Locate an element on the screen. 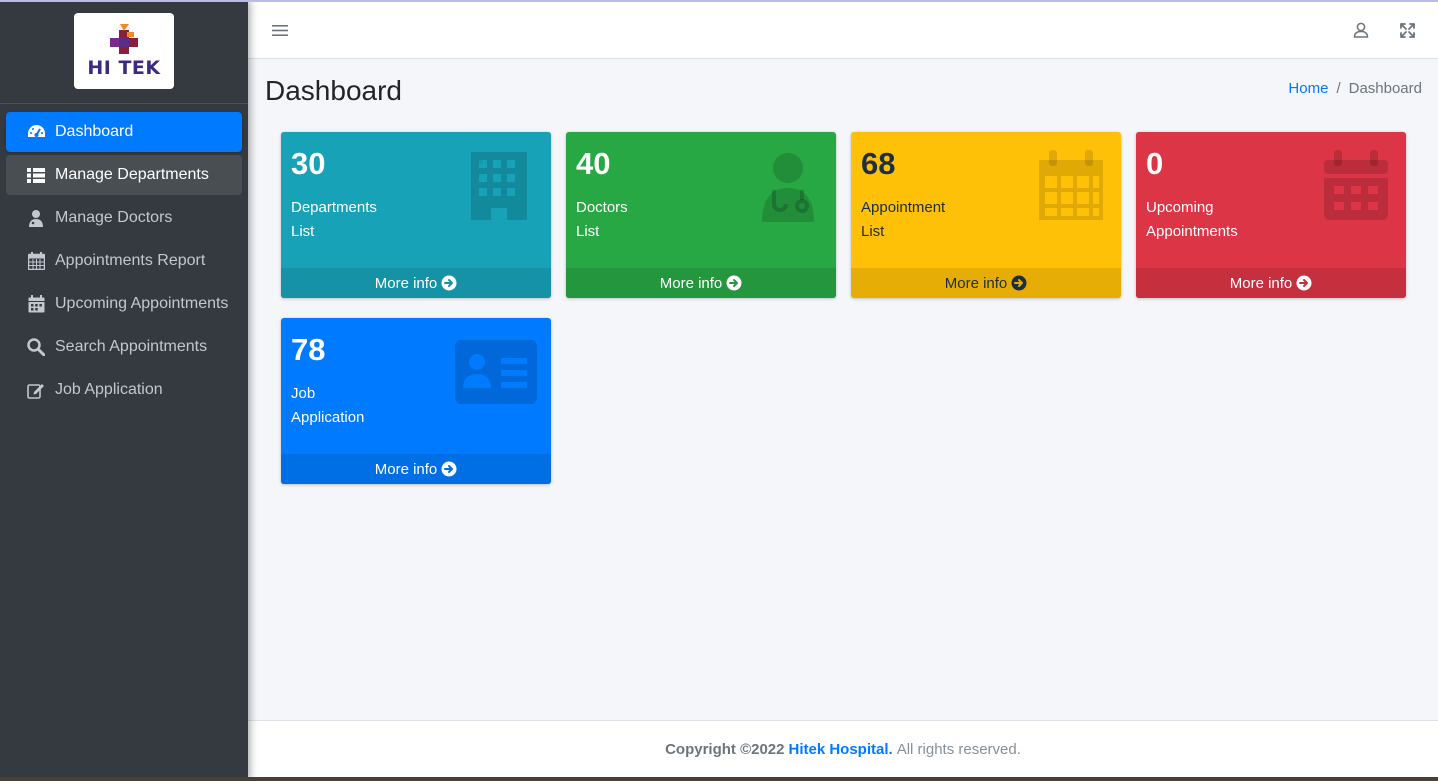 The image size is (1438, 781). sidebar-item-label: Search Appointments is located at coordinates (131, 346).